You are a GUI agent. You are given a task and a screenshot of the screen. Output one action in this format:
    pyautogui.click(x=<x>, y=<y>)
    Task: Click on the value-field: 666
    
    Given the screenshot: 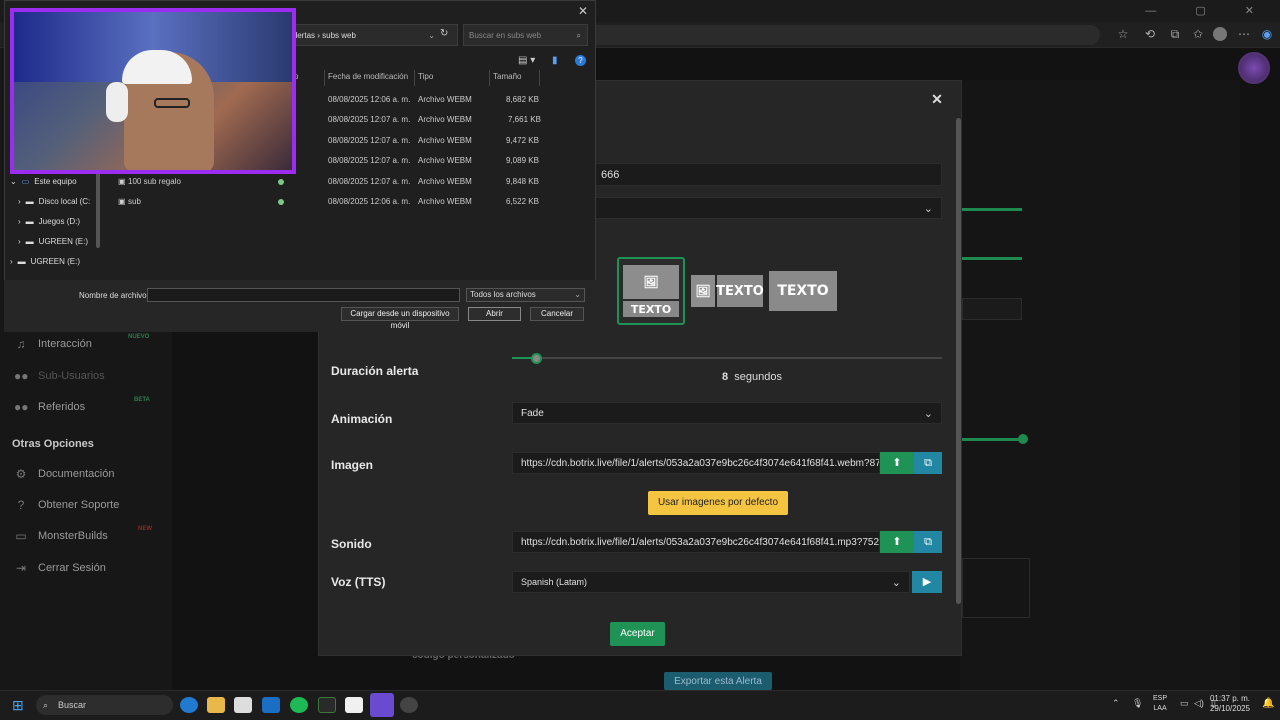 What is the action you would take?
    pyautogui.click(x=767, y=174)
    